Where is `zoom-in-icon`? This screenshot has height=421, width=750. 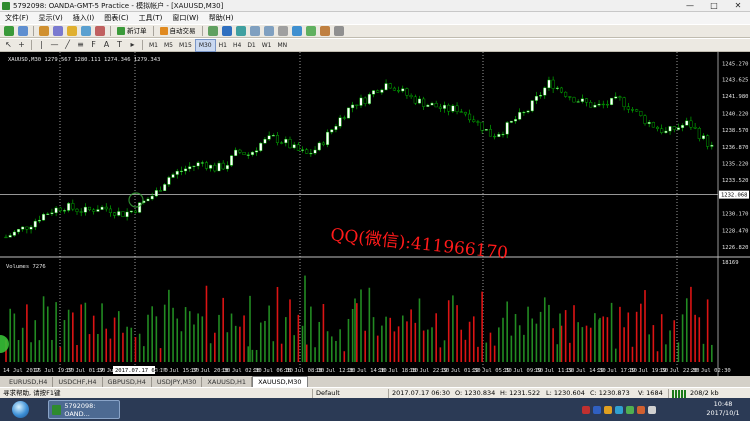
zoom-in-icon is located at coordinates (254, 31).